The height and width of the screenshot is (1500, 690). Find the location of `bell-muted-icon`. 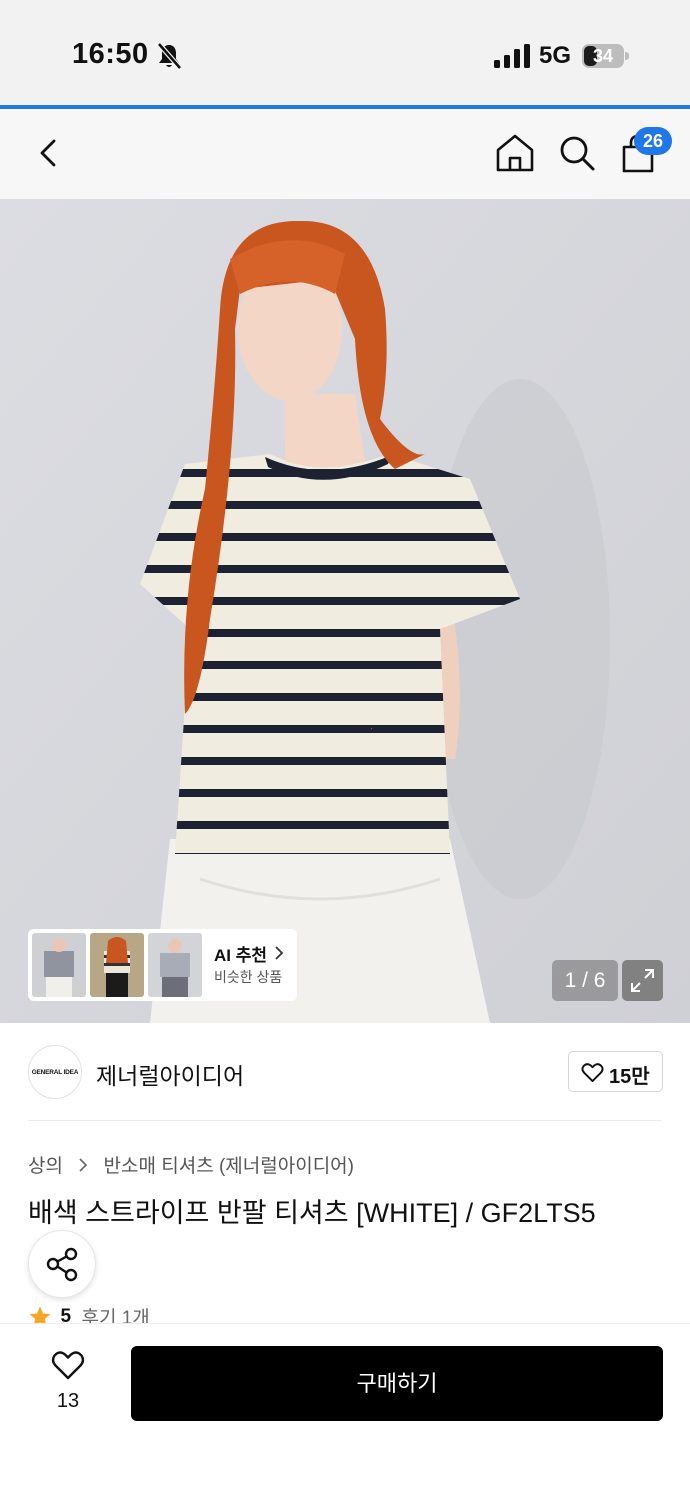

bell-muted-icon is located at coordinates (169, 56).